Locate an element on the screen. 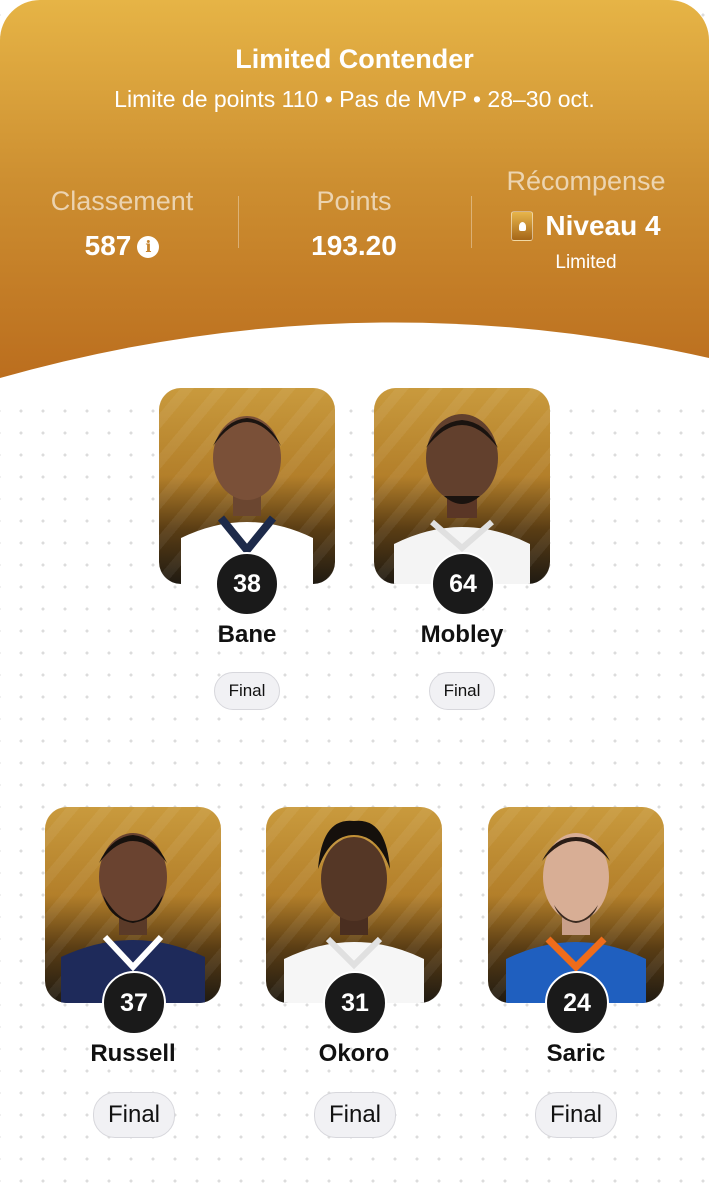  reward-label: Récompense is located at coordinates (586, 181).